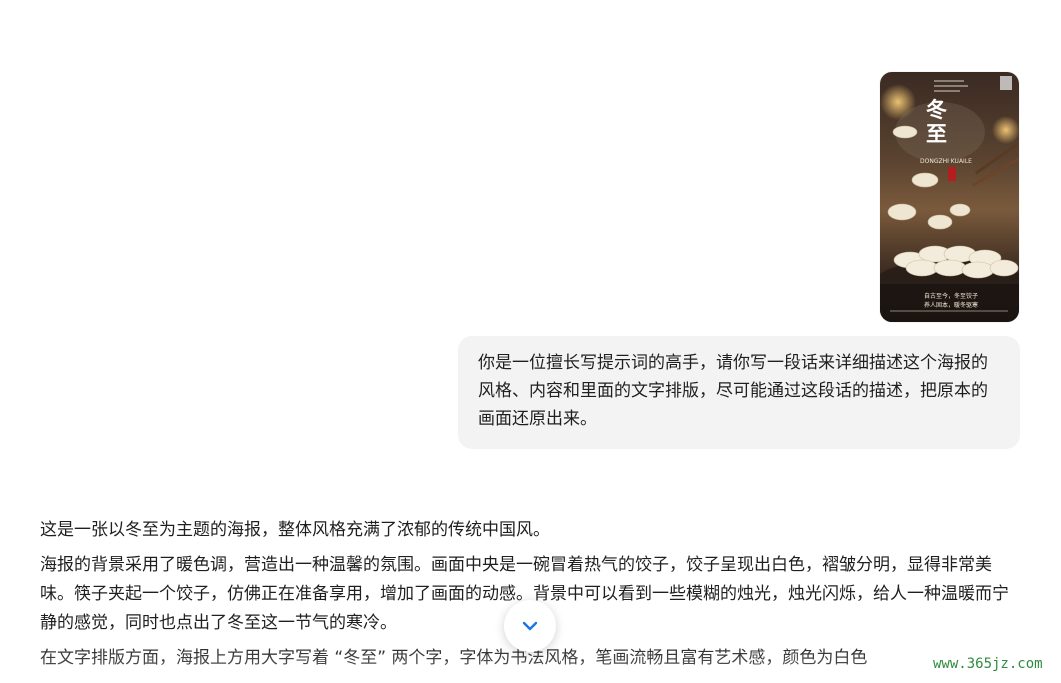 The width and height of the screenshot is (1061, 683). Describe the element at coordinates (988, 664) in the screenshot. I see `watermark: www.365jz.com` at that location.